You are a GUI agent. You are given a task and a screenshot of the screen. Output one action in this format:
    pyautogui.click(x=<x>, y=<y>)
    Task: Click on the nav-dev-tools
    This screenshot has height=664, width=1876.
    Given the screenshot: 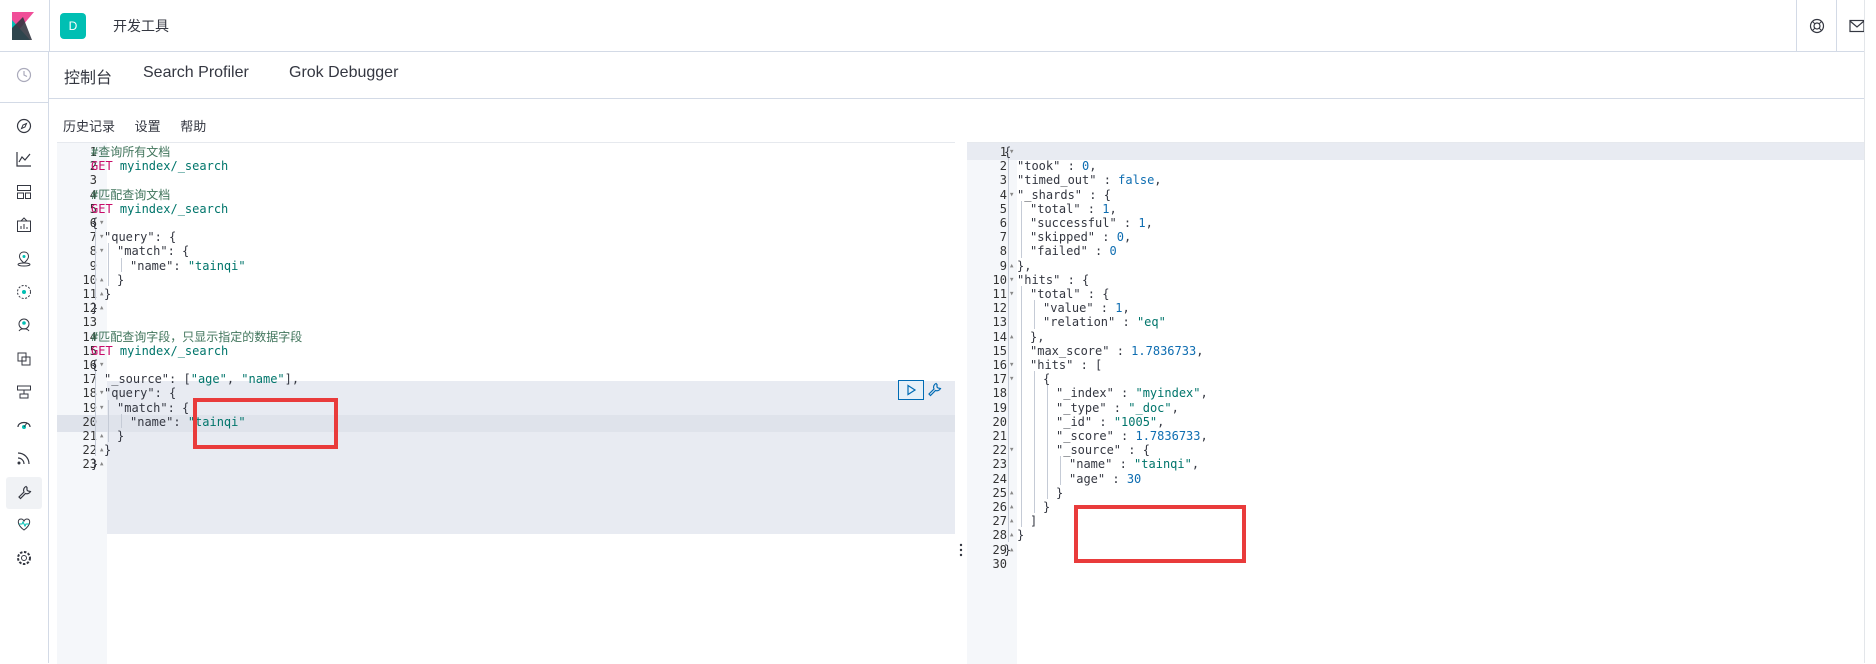 What is the action you would take?
    pyautogui.click(x=24, y=493)
    